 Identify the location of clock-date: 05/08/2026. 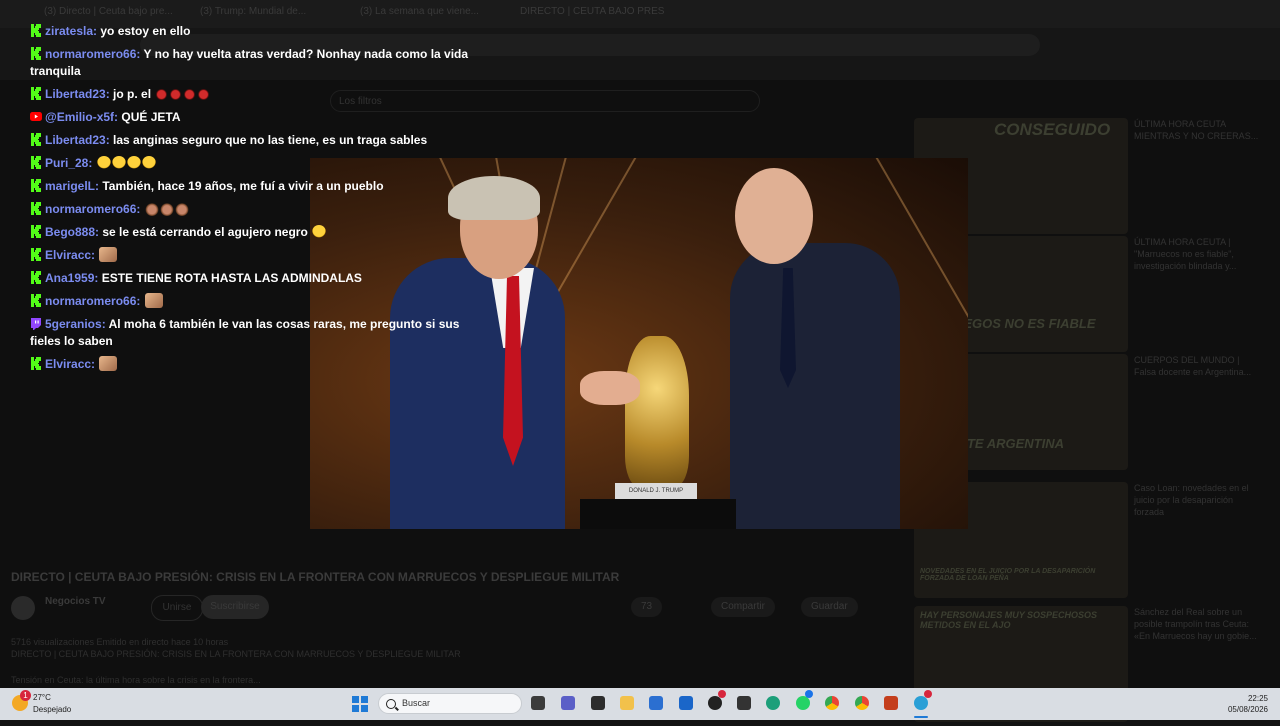
(1247, 709).